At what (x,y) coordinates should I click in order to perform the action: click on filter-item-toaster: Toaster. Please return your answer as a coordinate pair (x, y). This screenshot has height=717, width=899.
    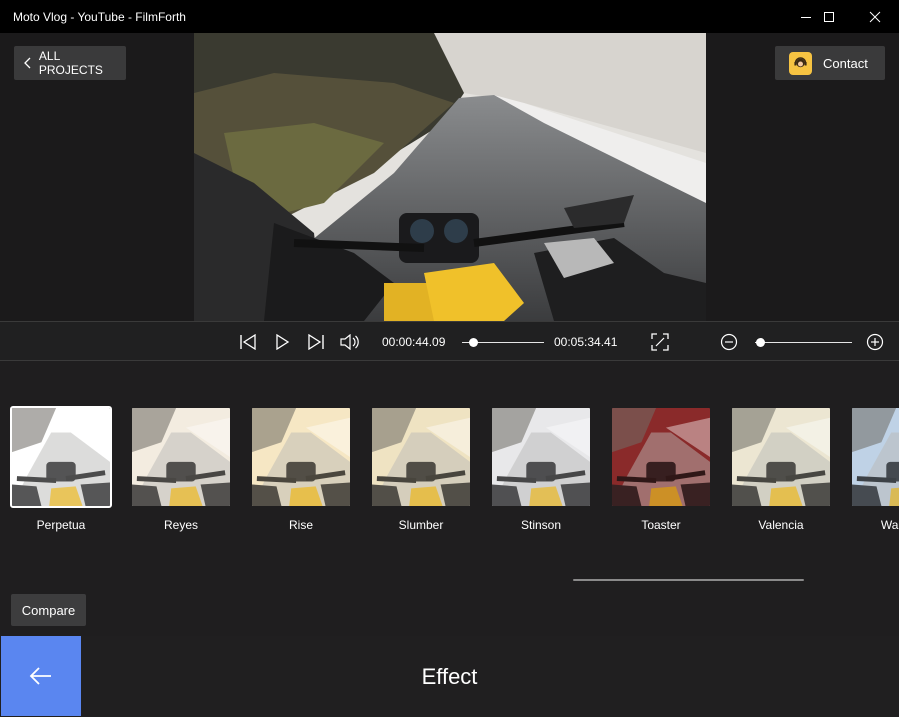
    Looking at the image, I should click on (661, 469).